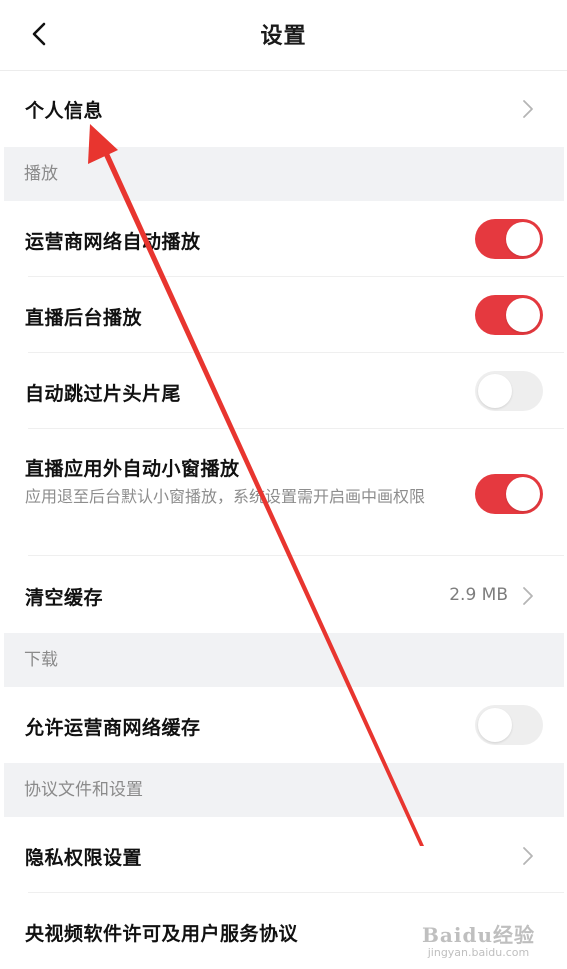 The width and height of the screenshot is (567, 969). I want to click on cellular-autoplay-toggle, so click(509, 239).